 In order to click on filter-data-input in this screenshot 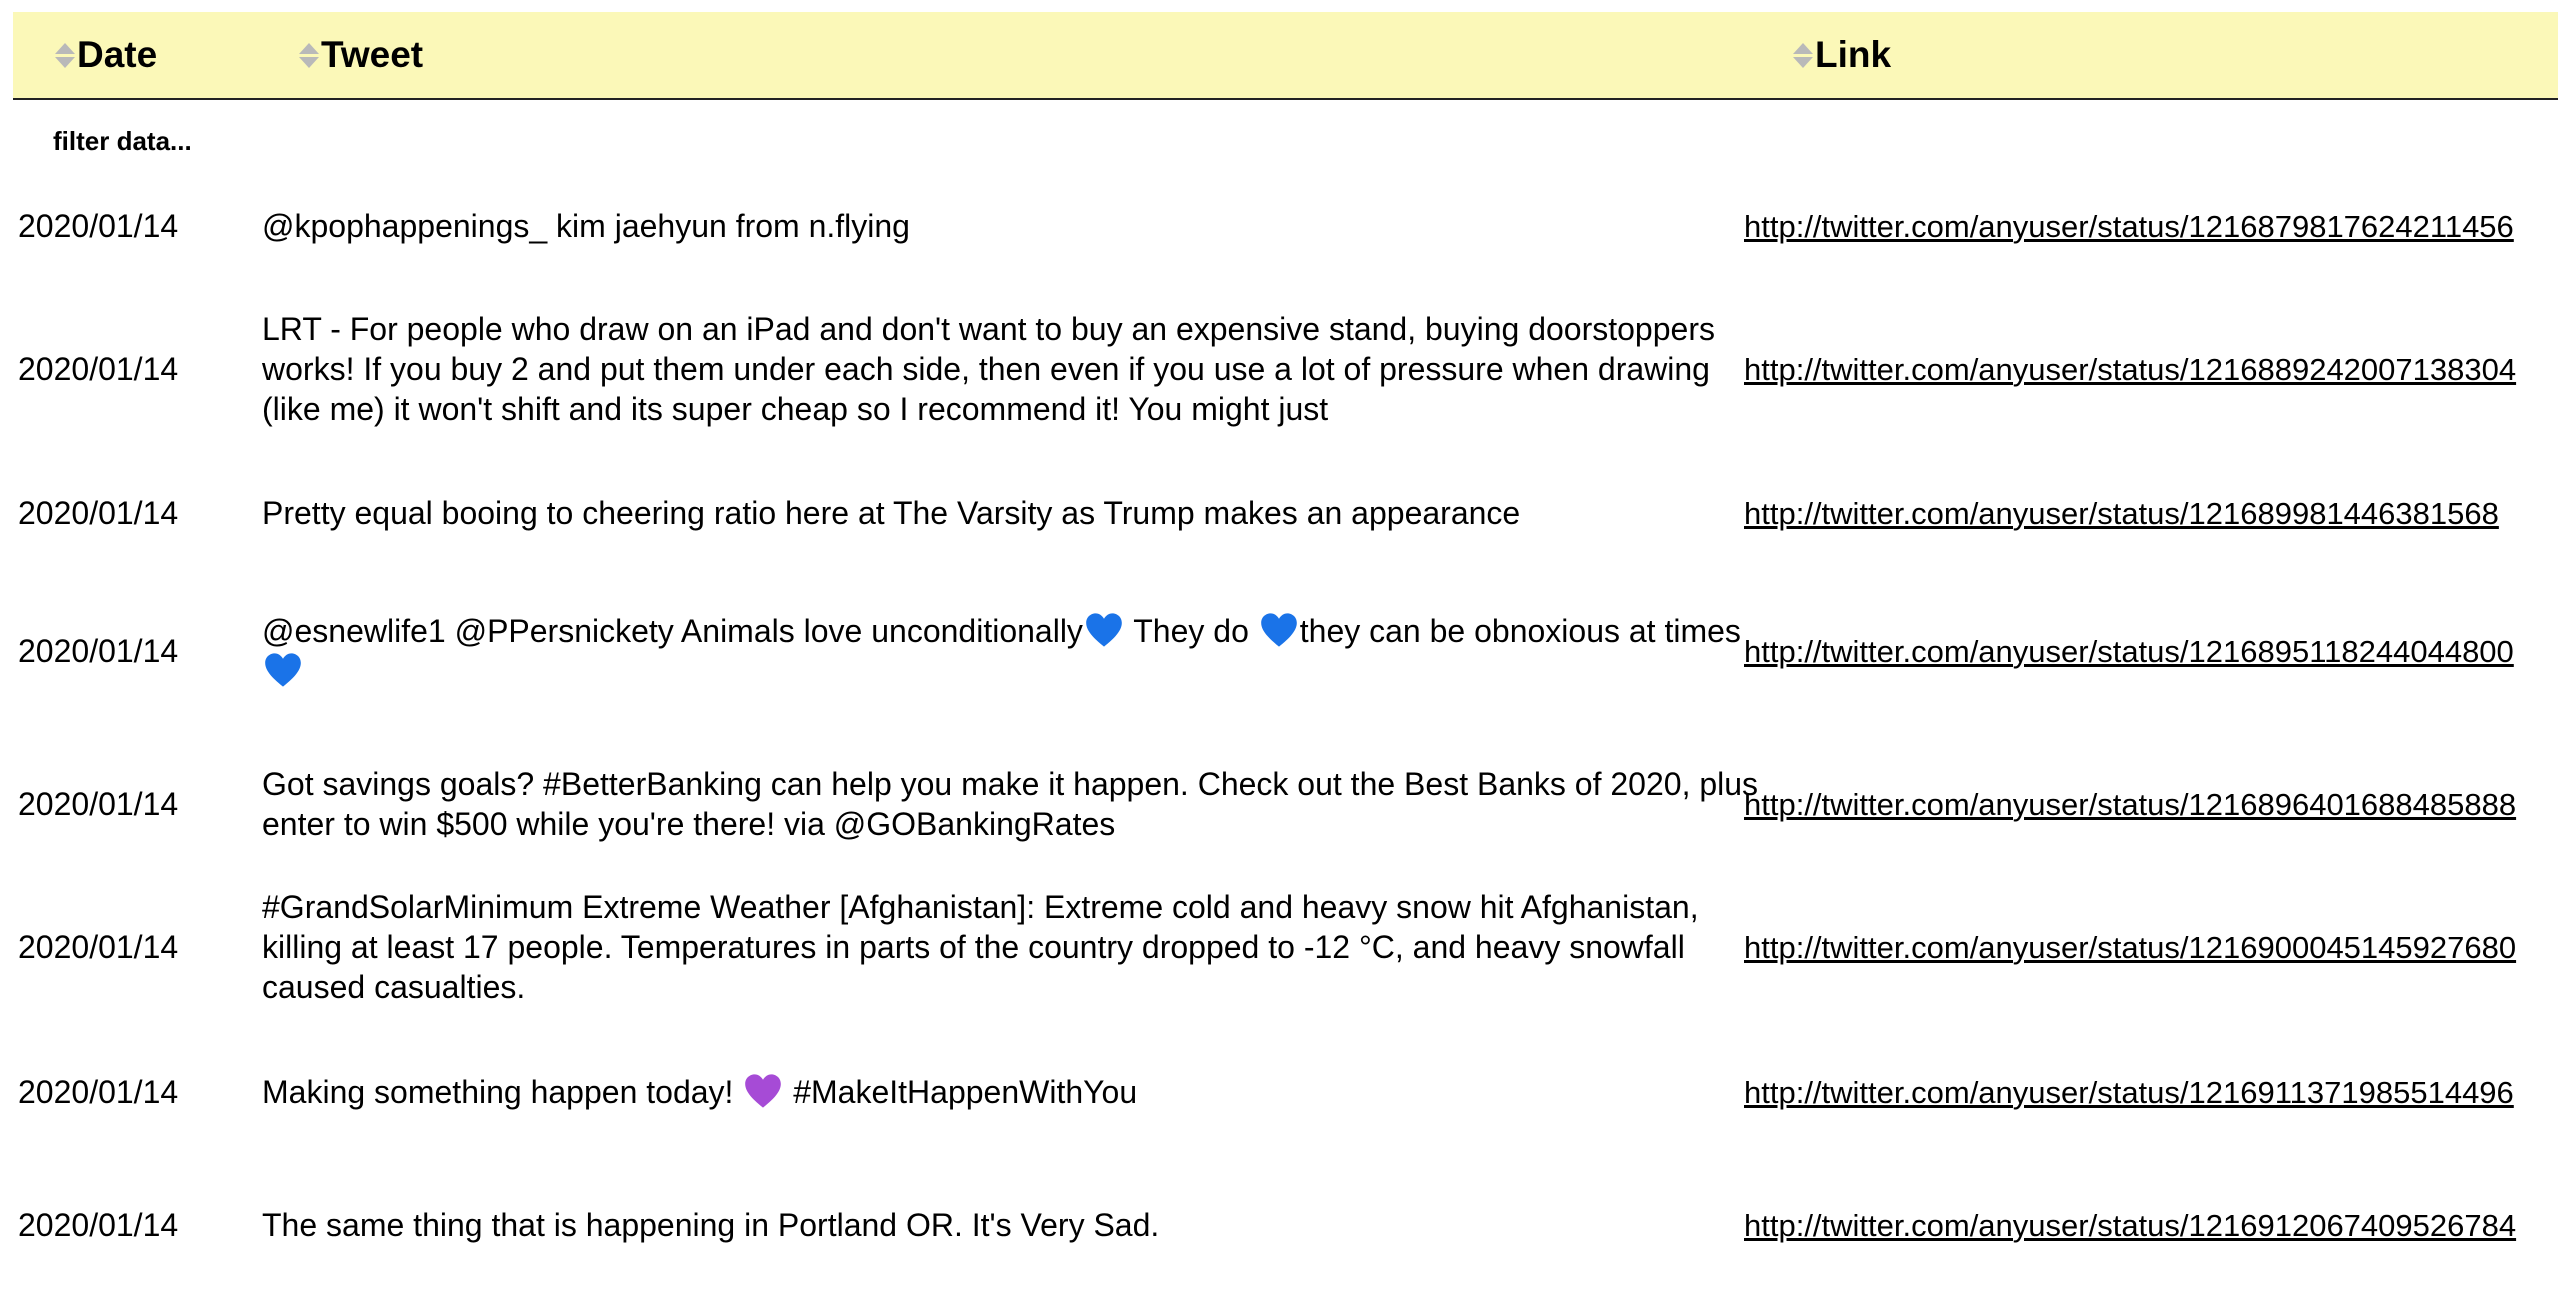, I will do `click(163, 141)`.